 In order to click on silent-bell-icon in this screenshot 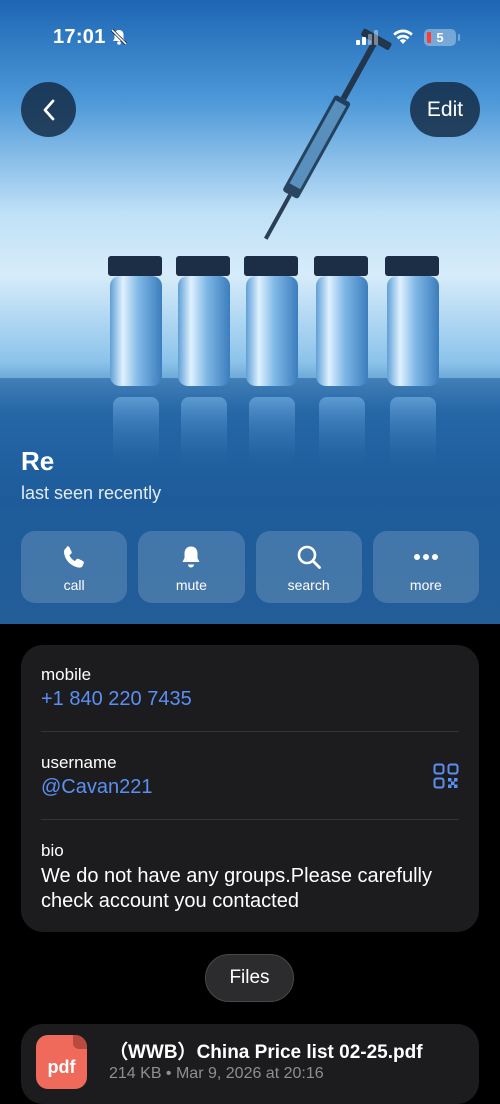, I will do `click(119, 39)`.